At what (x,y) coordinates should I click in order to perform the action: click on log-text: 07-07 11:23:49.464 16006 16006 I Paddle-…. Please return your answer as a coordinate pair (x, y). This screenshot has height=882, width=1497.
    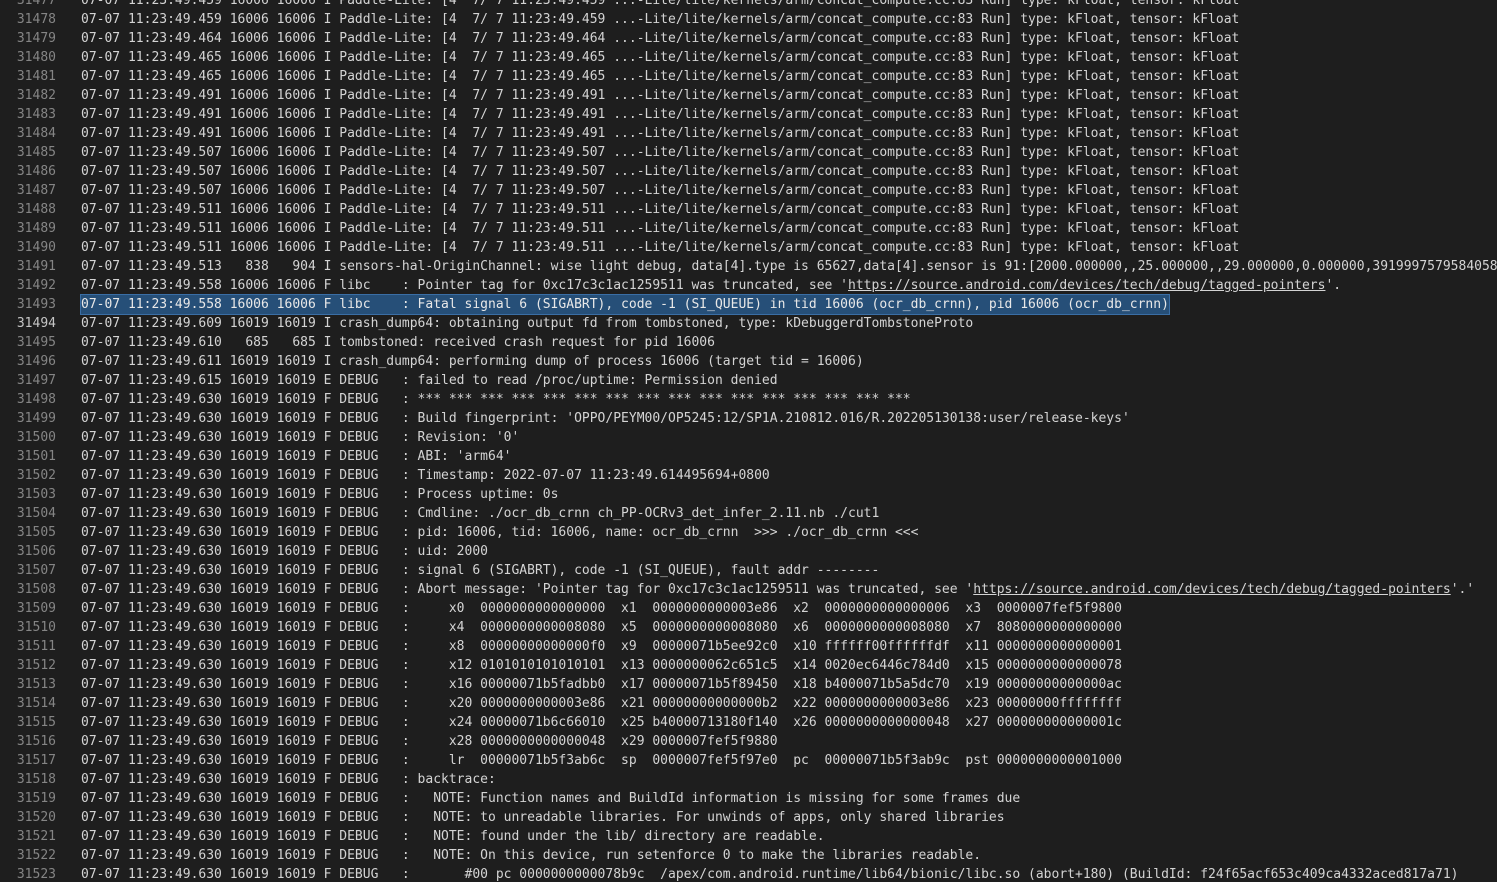
    Looking at the image, I should click on (789, 38).